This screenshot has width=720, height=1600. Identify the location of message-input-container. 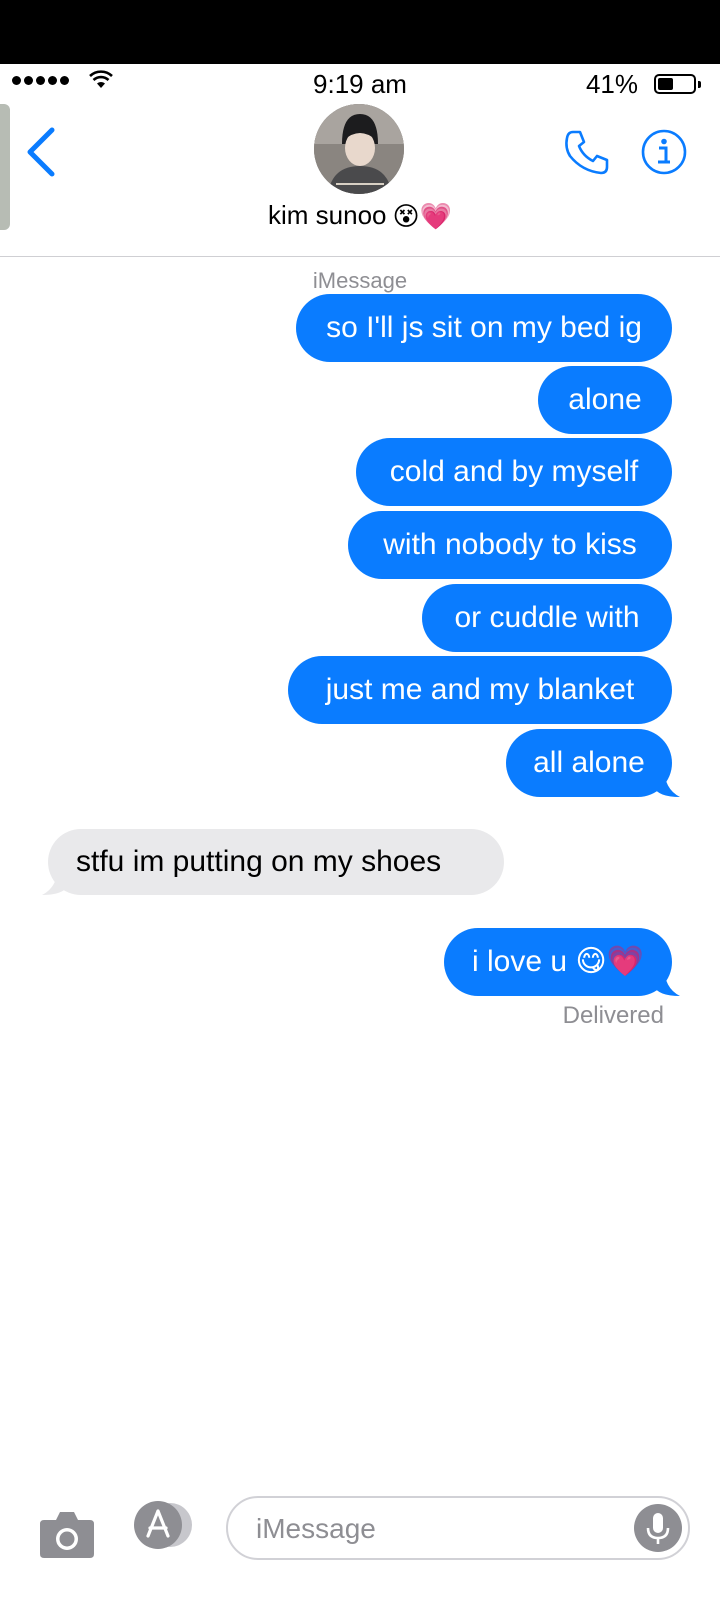
(458, 1528).